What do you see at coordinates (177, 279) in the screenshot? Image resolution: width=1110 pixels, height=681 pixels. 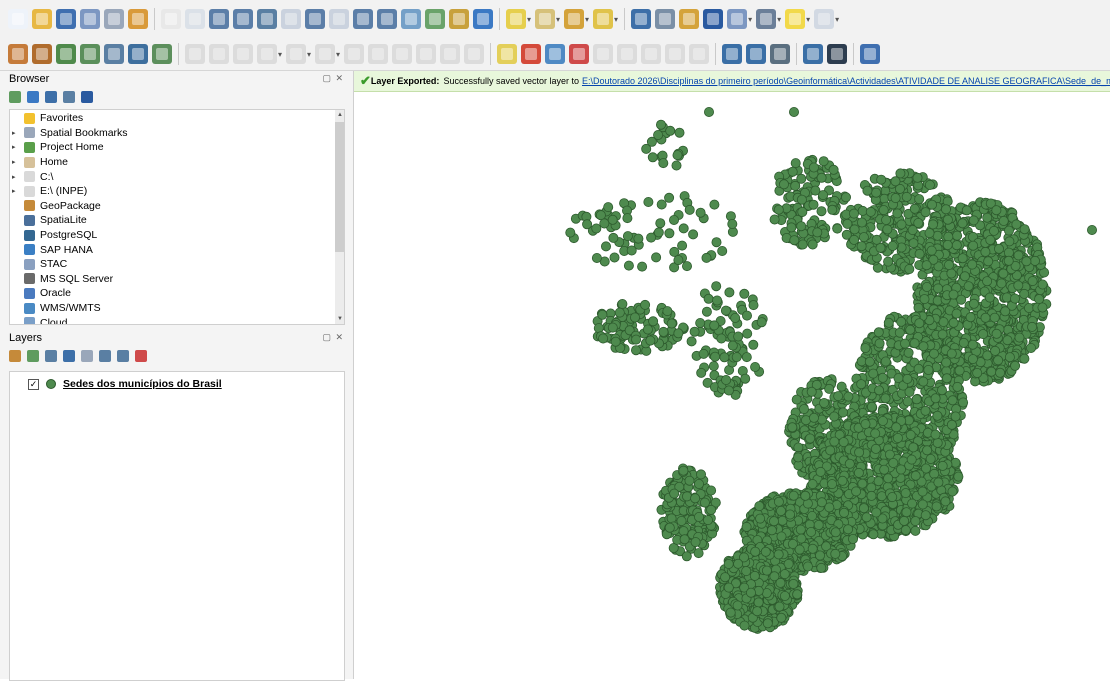 I see `browser-item: MS SQL Server` at bounding box center [177, 279].